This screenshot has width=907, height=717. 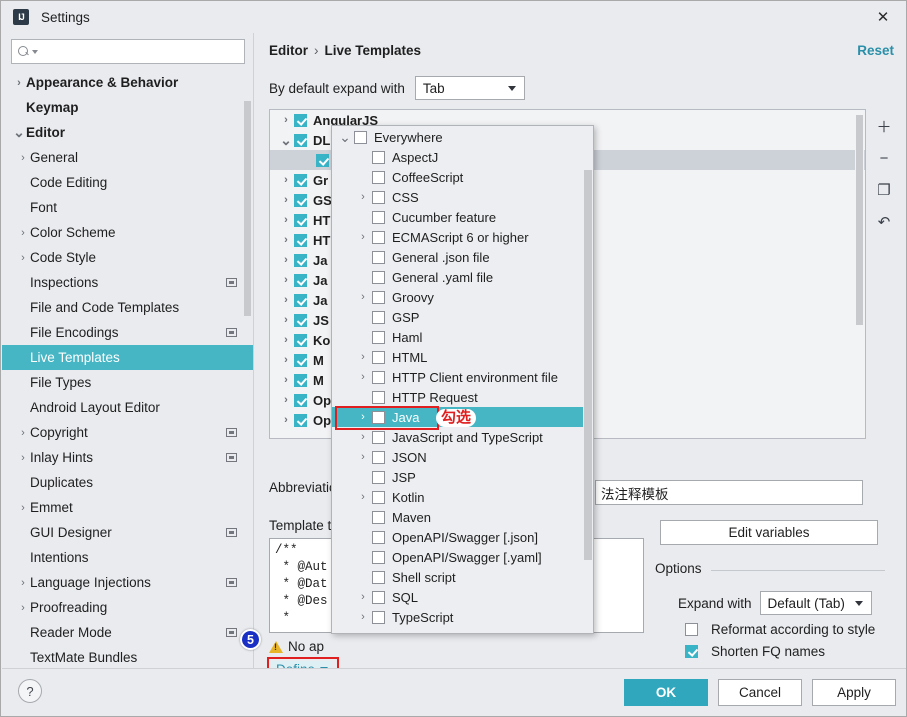 What do you see at coordinates (127, 232) in the screenshot?
I see `sidebar-item-color-scheme: › Color Scheme` at bounding box center [127, 232].